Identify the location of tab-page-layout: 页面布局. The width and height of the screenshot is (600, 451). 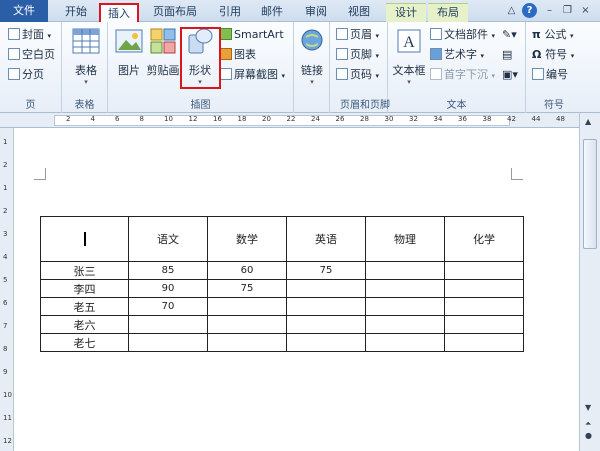
(175, 12).